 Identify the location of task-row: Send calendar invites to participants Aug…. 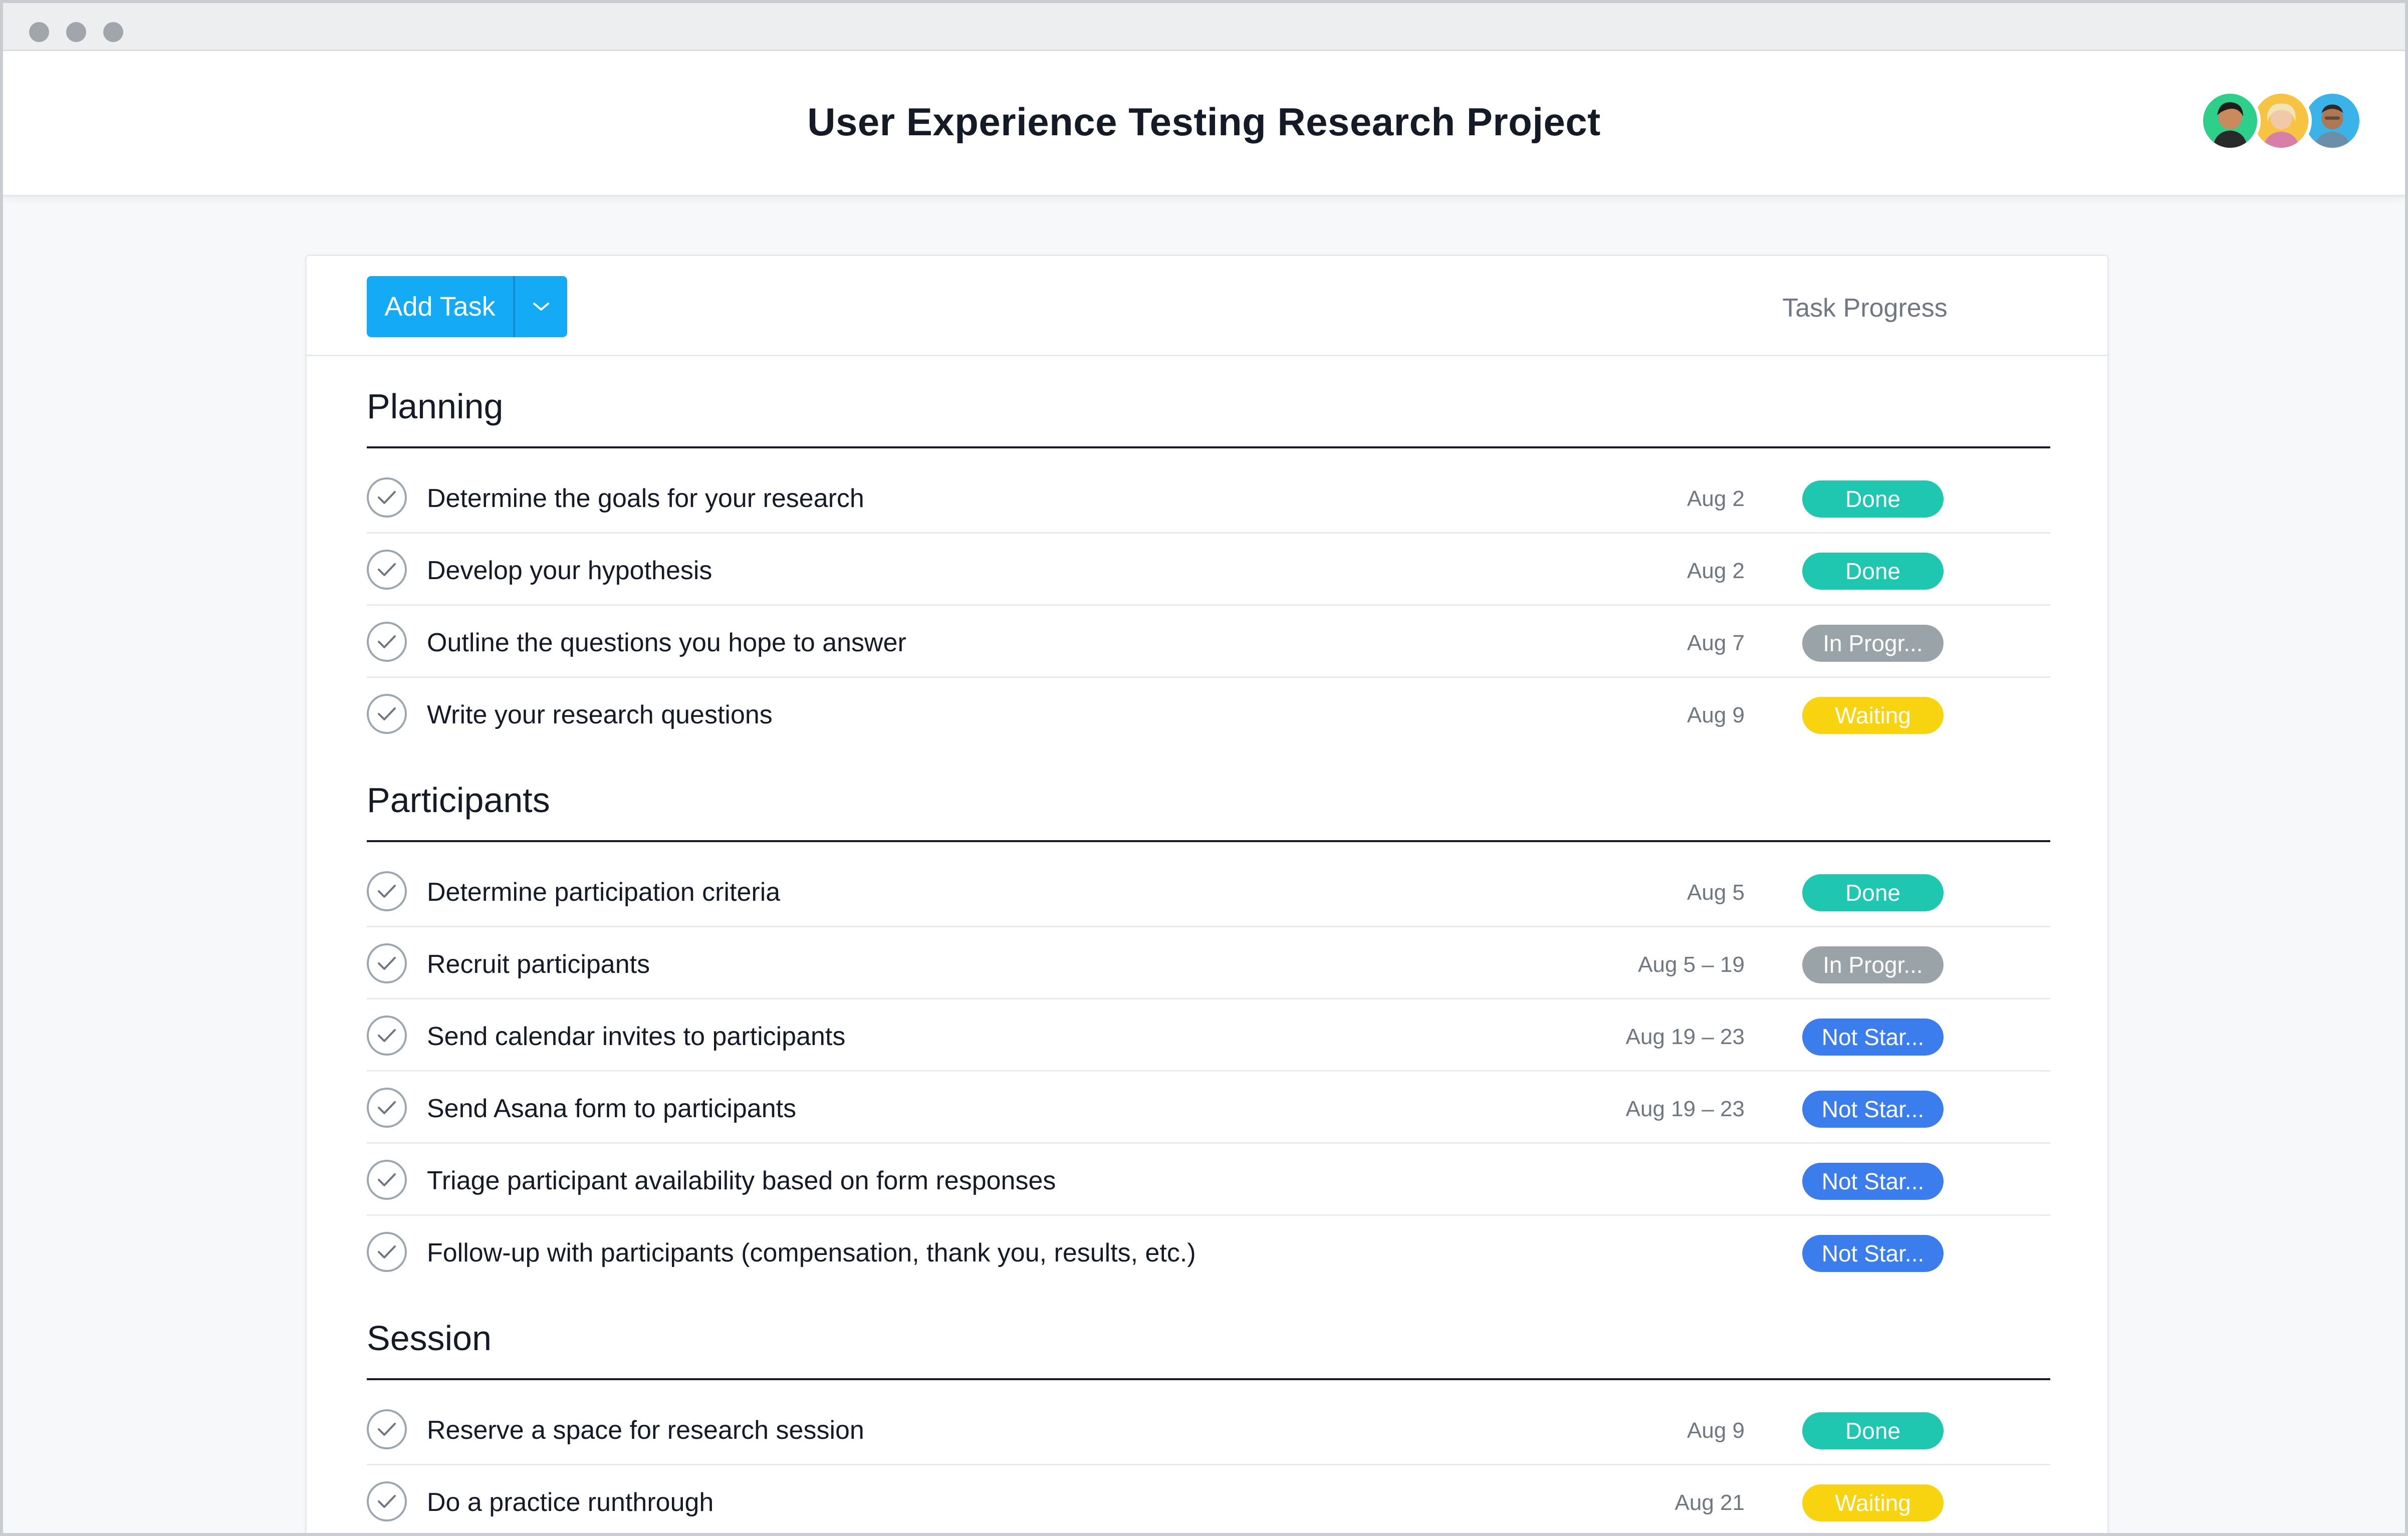
(1208, 1035).